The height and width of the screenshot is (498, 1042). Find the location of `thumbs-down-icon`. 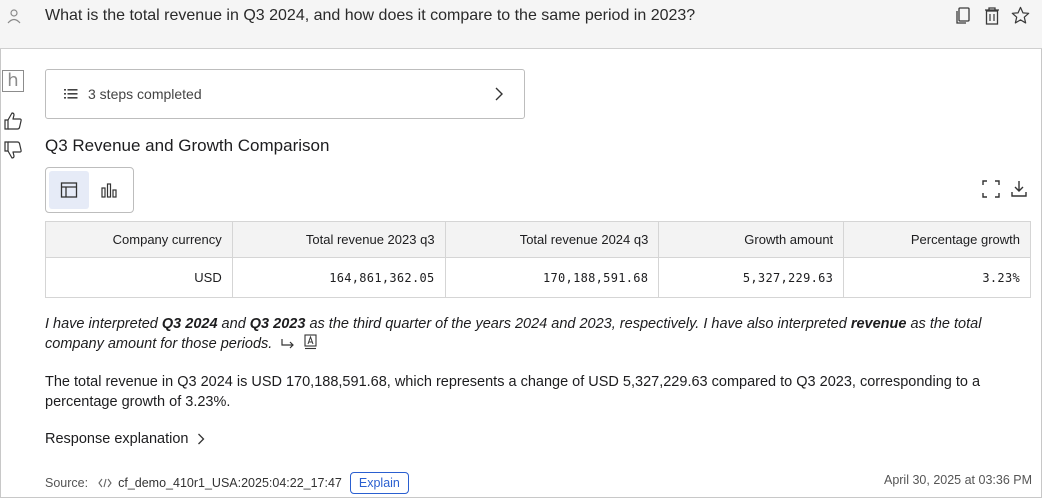

thumbs-down-icon is located at coordinates (13, 150).